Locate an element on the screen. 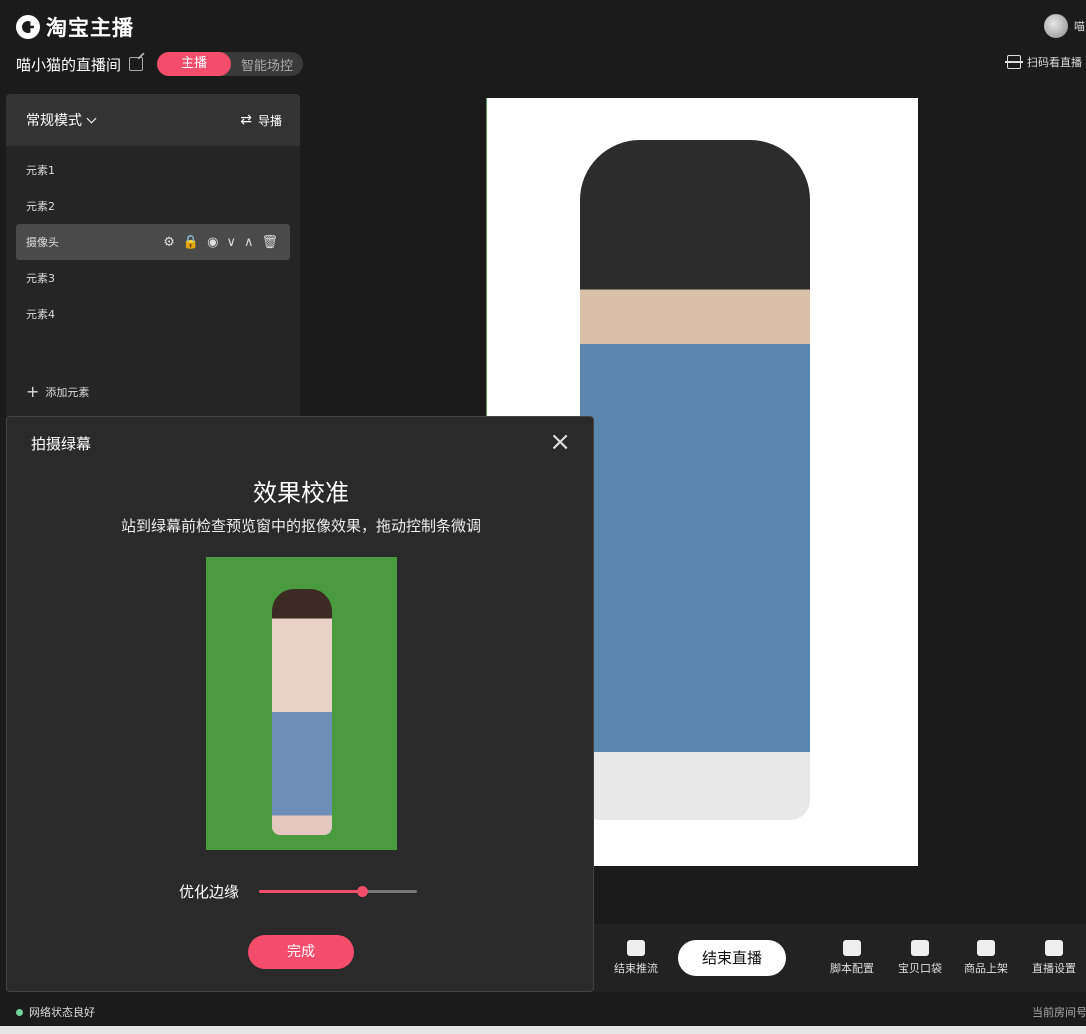 This screenshot has width=1086, height=1034. role-toggle: 主播 智能场控 is located at coordinates (230, 64).